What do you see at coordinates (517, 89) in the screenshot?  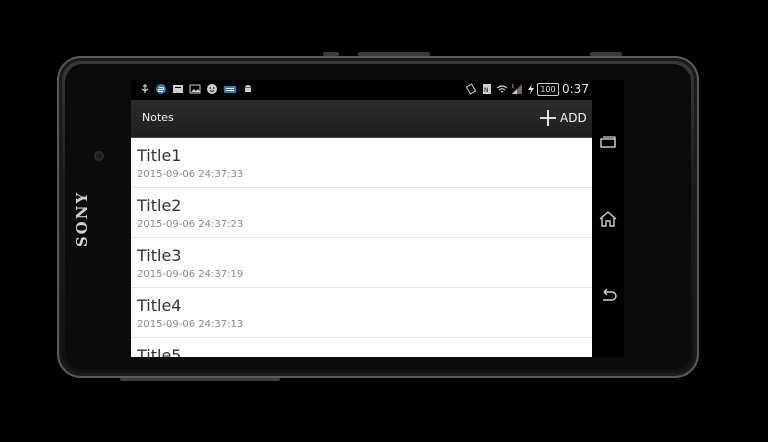 I see `signal-icon` at bounding box center [517, 89].